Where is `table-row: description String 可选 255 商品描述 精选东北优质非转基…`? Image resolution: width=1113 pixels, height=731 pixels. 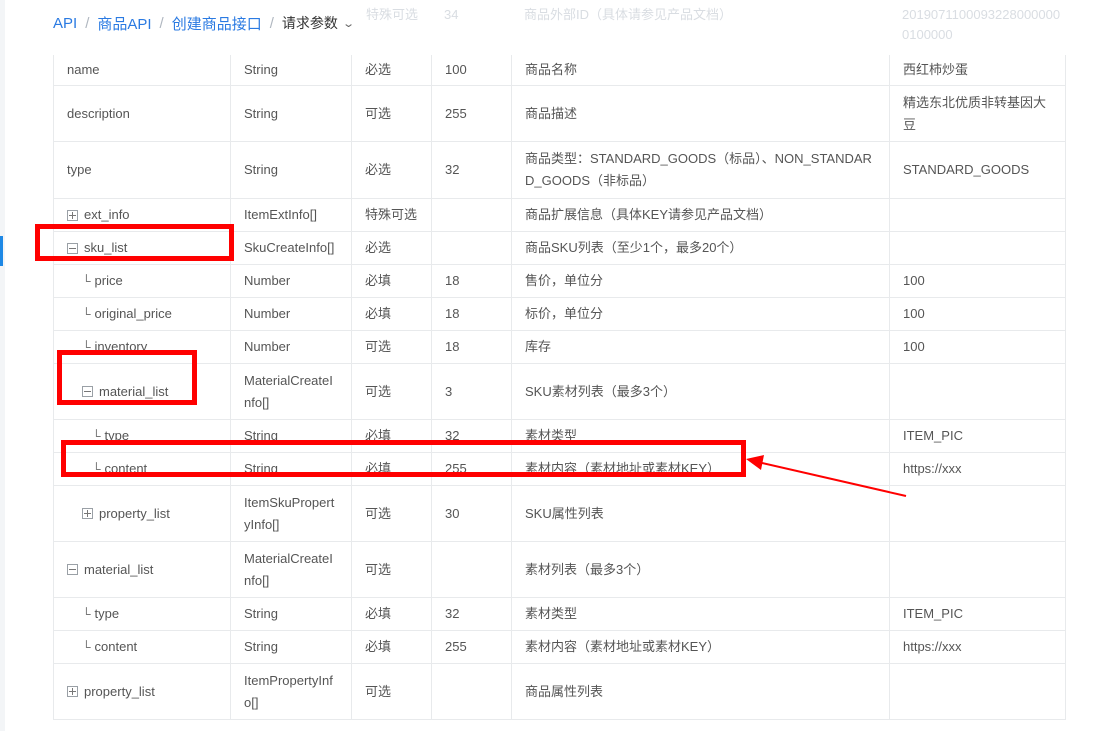 table-row: description String 可选 255 商品描述 精选东北优质非转基… is located at coordinates (559, 114).